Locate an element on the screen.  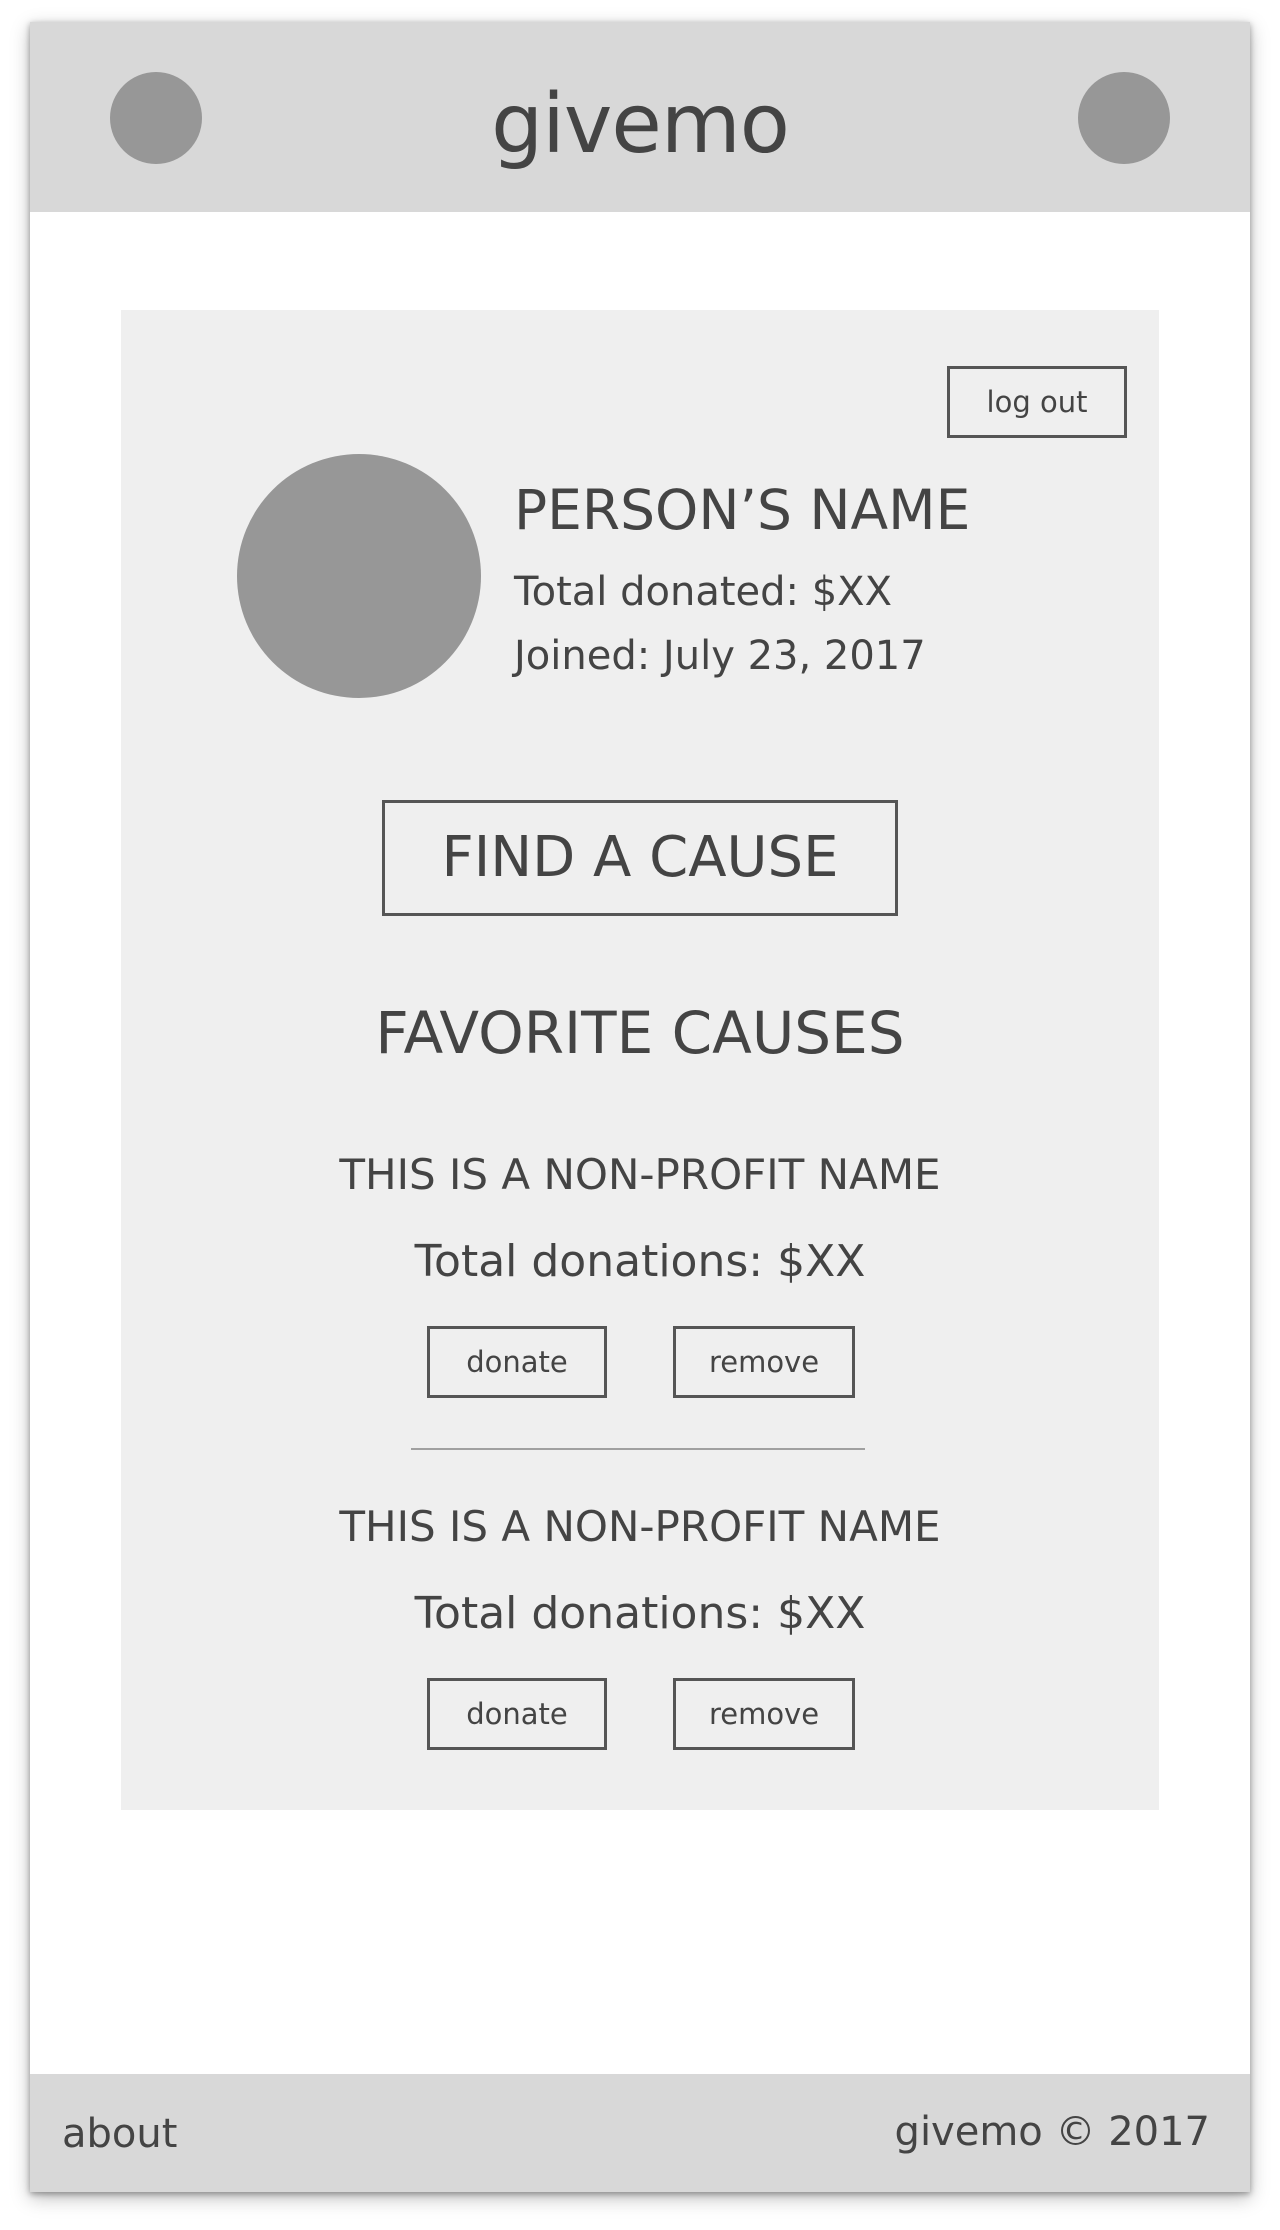
copyright-text: givemo © 2017 is located at coordinates (1052, 2132).